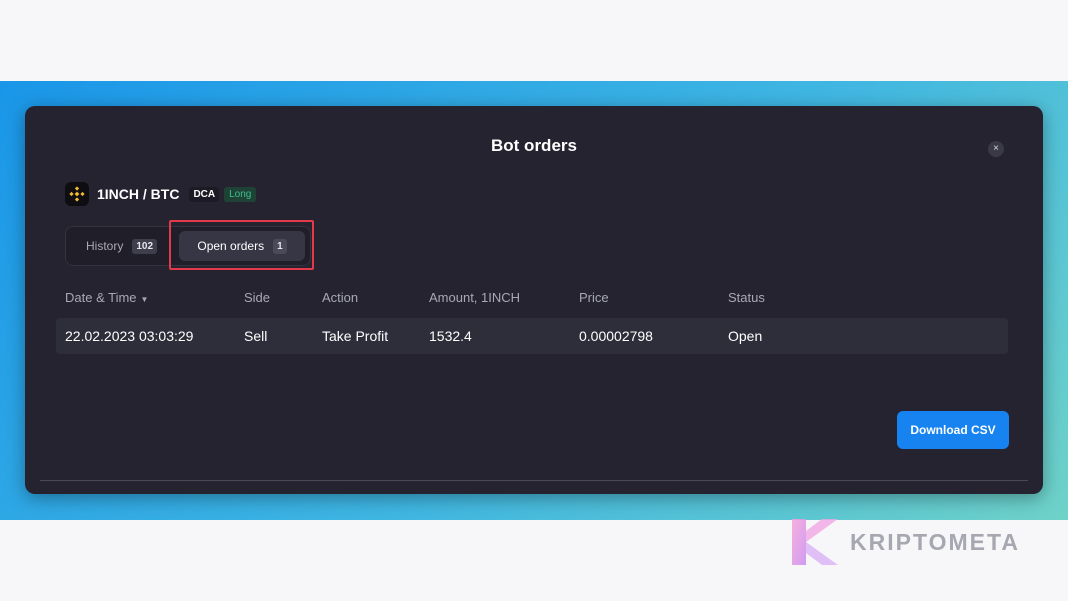 Image resolution: width=1068 pixels, height=601 pixels. I want to click on cell-action: Take Profit, so click(355, 336).